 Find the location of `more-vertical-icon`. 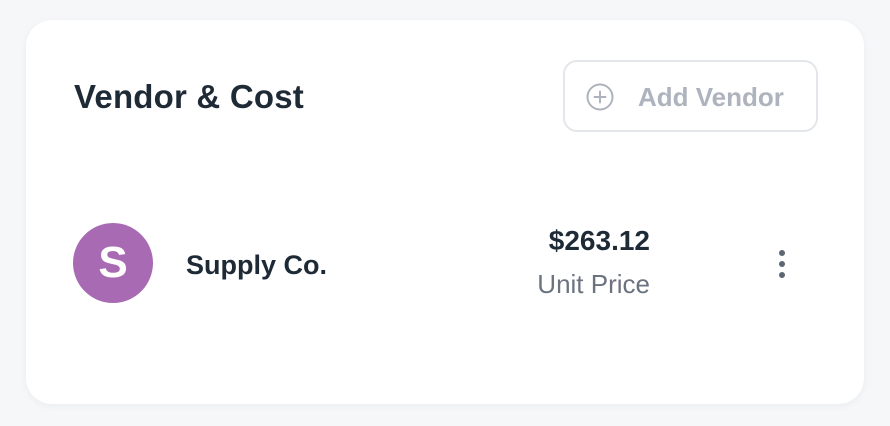

more-vertical-icon is located at coordinates (782, 264).